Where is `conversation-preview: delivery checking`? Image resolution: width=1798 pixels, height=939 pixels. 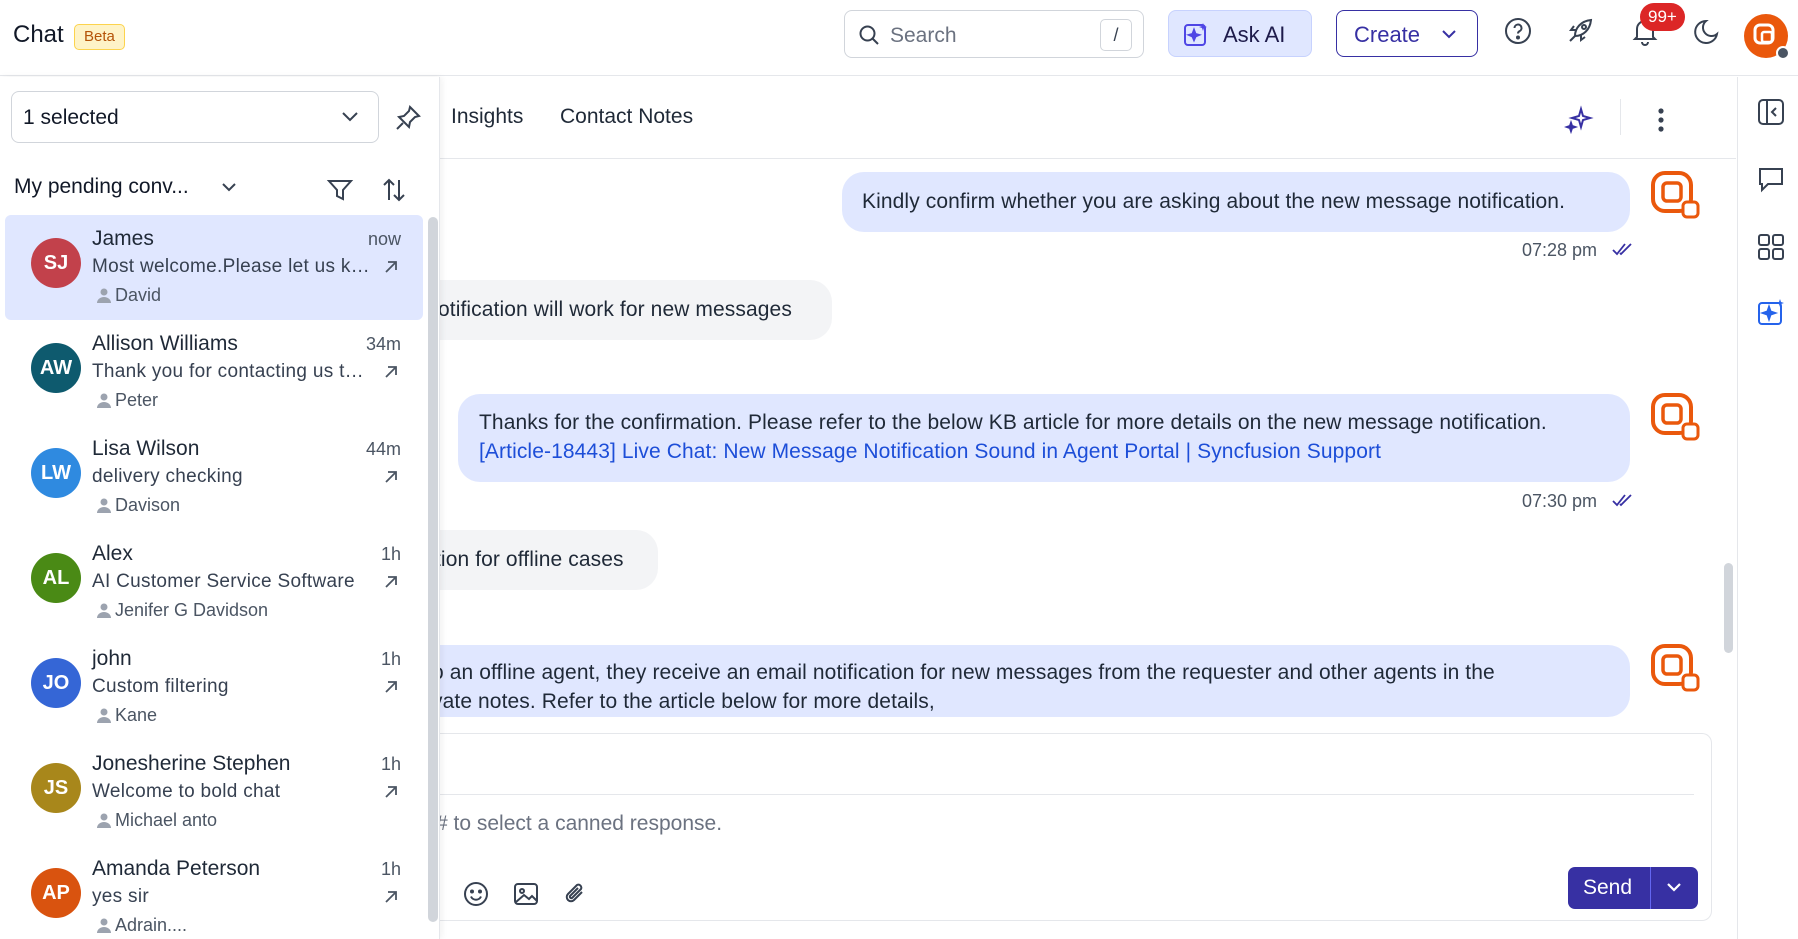
conversation-preview: delivery checking is located at coordinates (167, 476).